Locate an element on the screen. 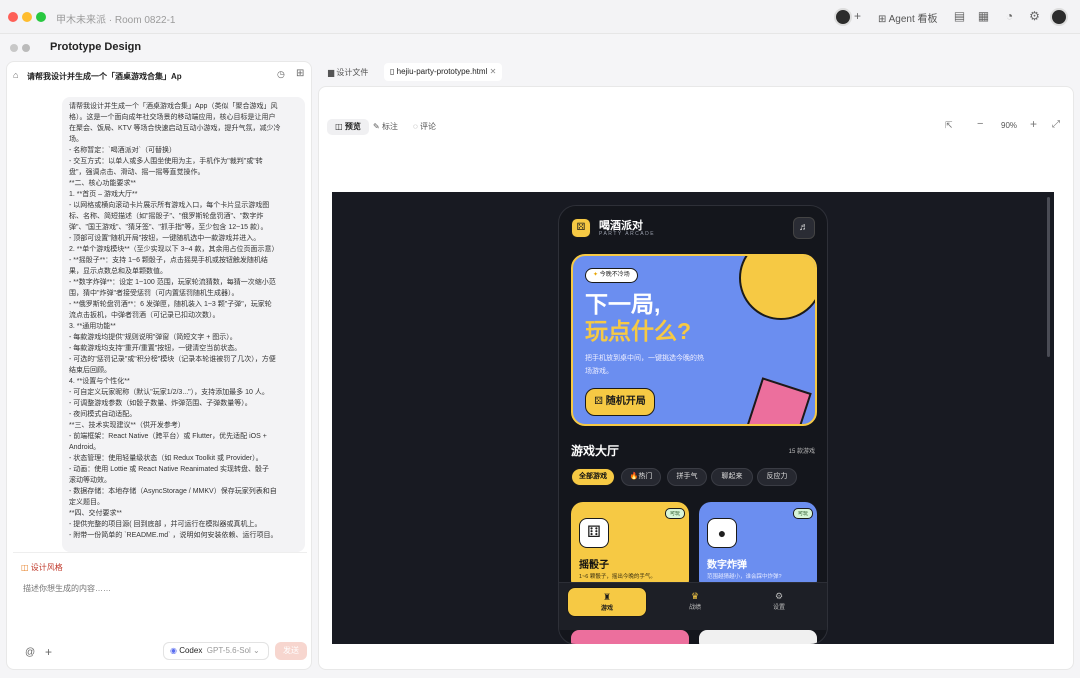  preview-toolbar: ◫ 预览 ✎ 标注 ◌ 评论 ⇱ − 90% + ⤢ is located at coordinates (697, 126).